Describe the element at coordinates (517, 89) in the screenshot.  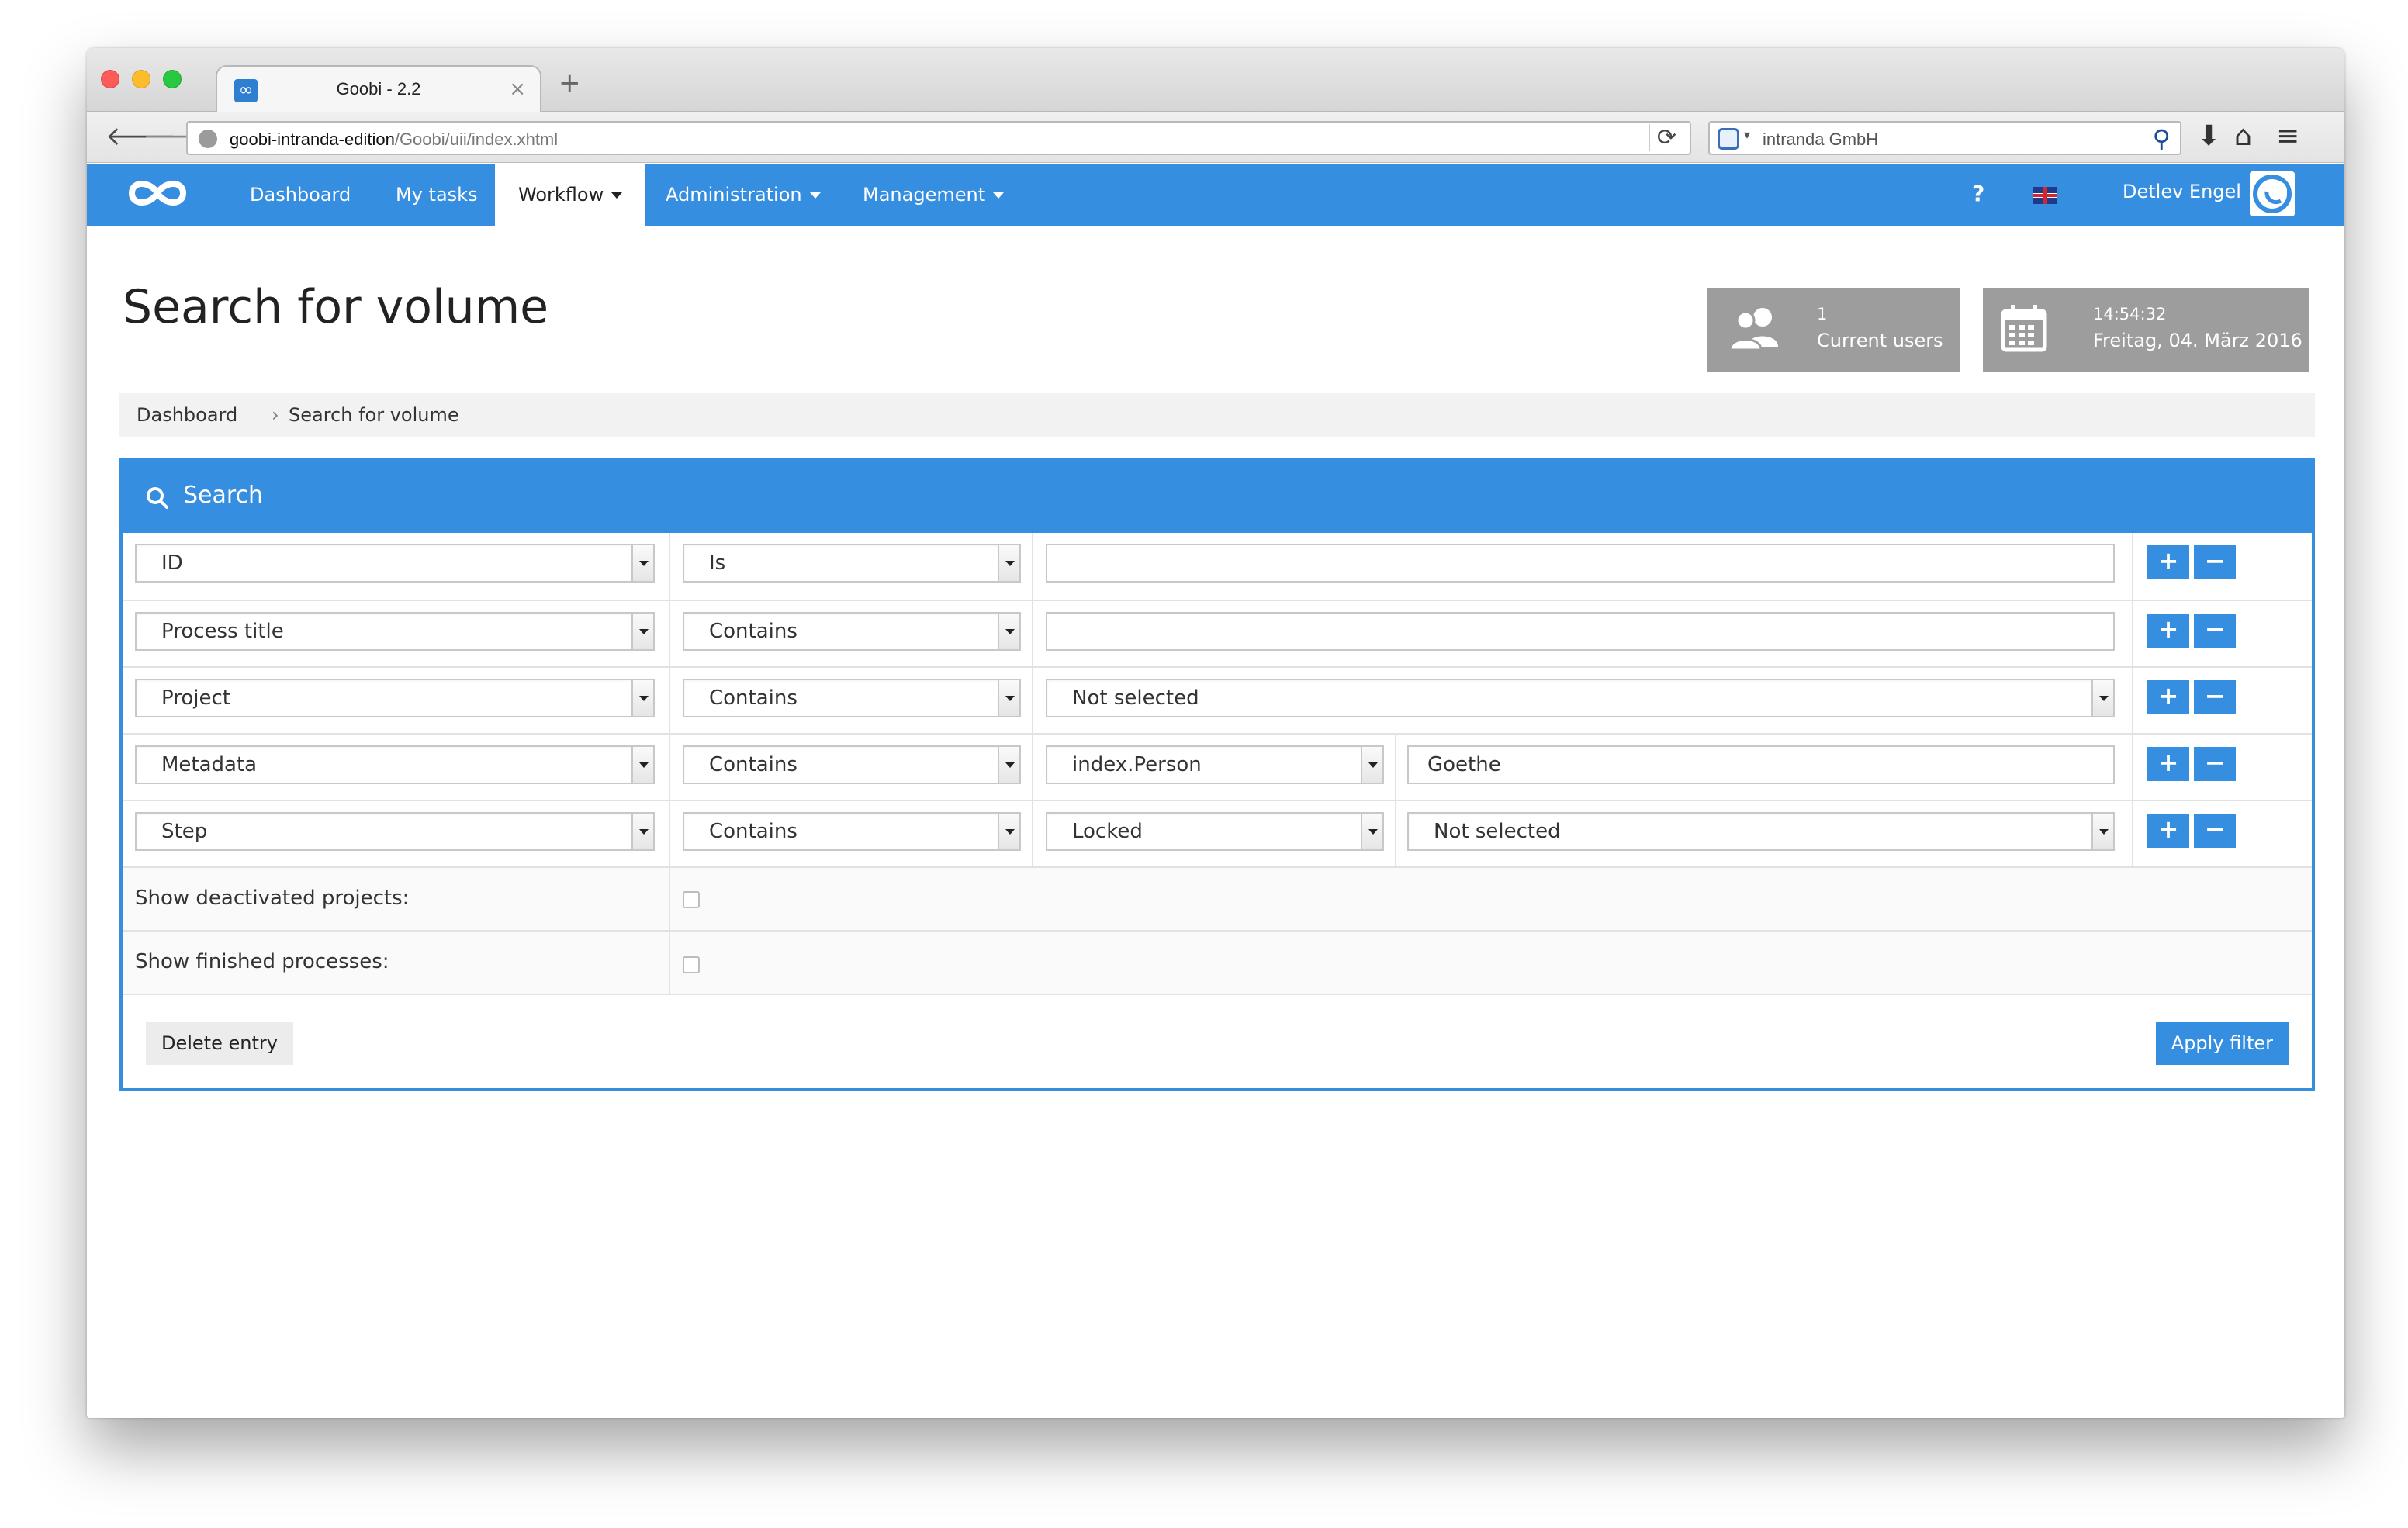
I see `tab-close-icon: ×` at that location.